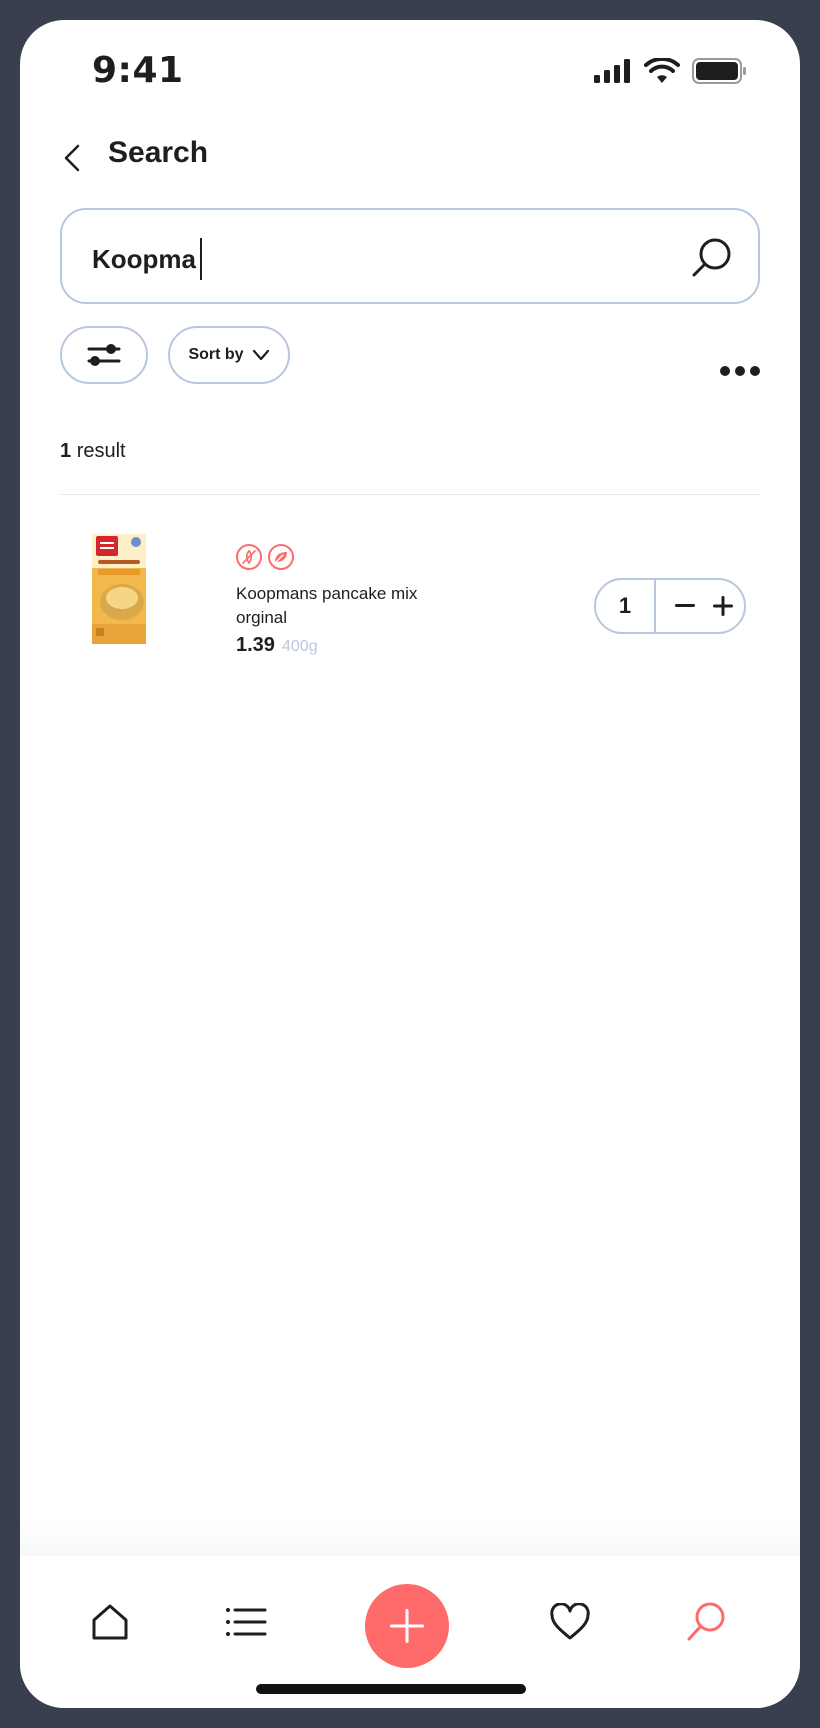 The height and width of the screenshot is (1728, 820). I want to click on search-input-value: Koopma, so click(147, 259).